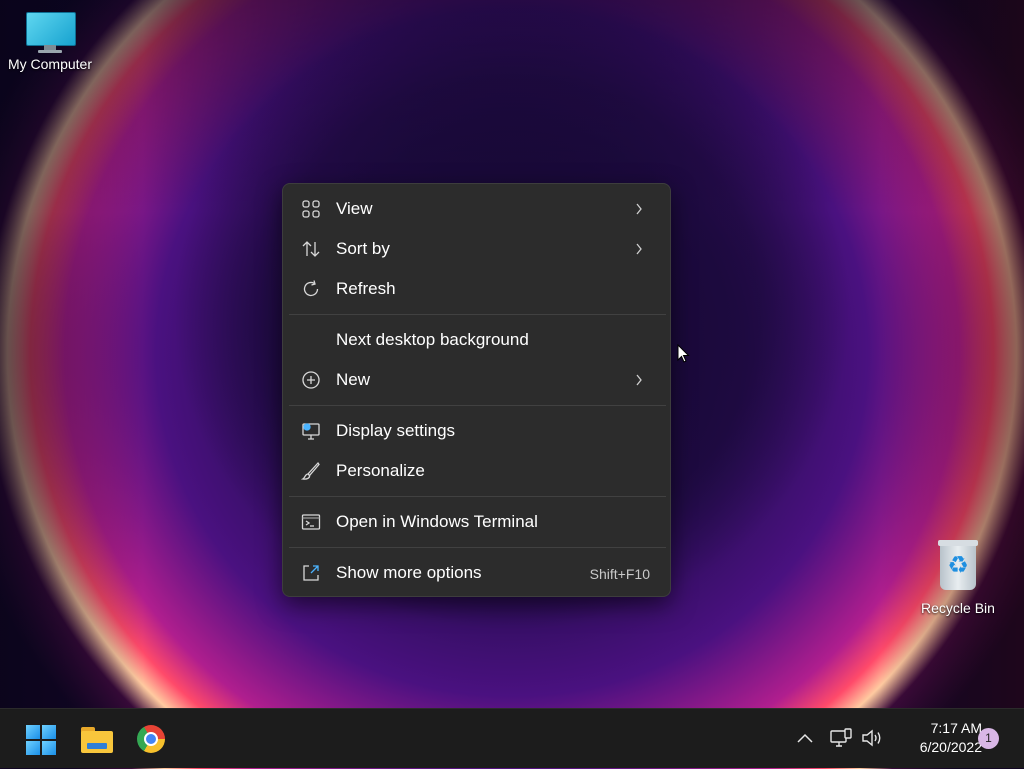 The width and height of the screenshot is (1024, 769). I want to click on open-external-icon, so click(311, 573).